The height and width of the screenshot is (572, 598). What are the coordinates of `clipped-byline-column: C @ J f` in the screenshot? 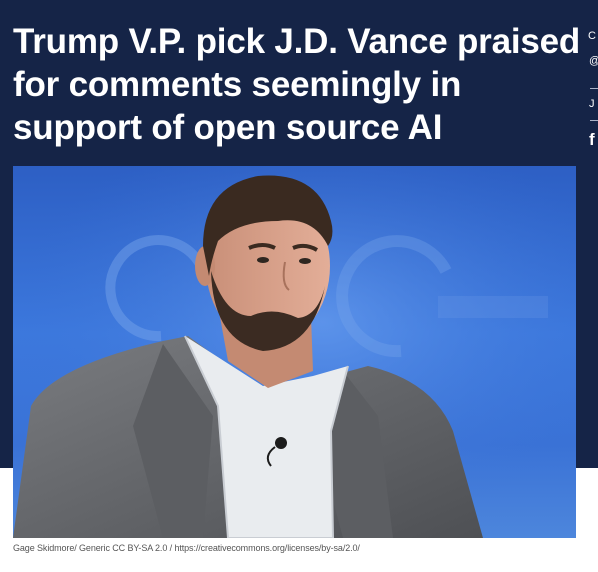 It's located at (593, 80).